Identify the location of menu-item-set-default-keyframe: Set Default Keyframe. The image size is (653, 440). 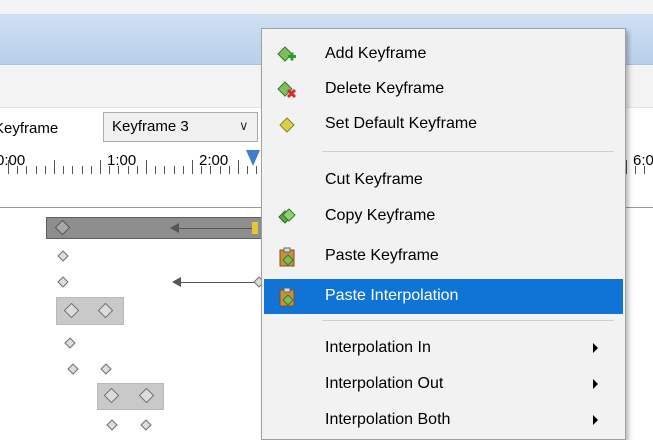
(443, 124).